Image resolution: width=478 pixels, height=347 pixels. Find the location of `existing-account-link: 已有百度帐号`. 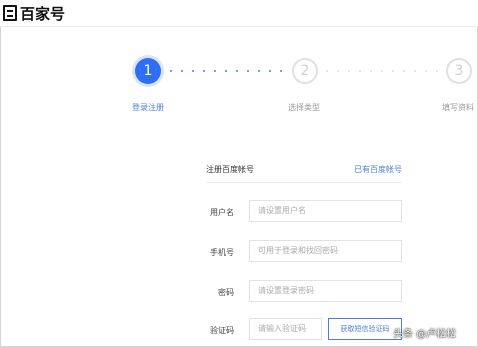

existing-account-link: 已有百度帐号 is located at coordinates (378, 169).